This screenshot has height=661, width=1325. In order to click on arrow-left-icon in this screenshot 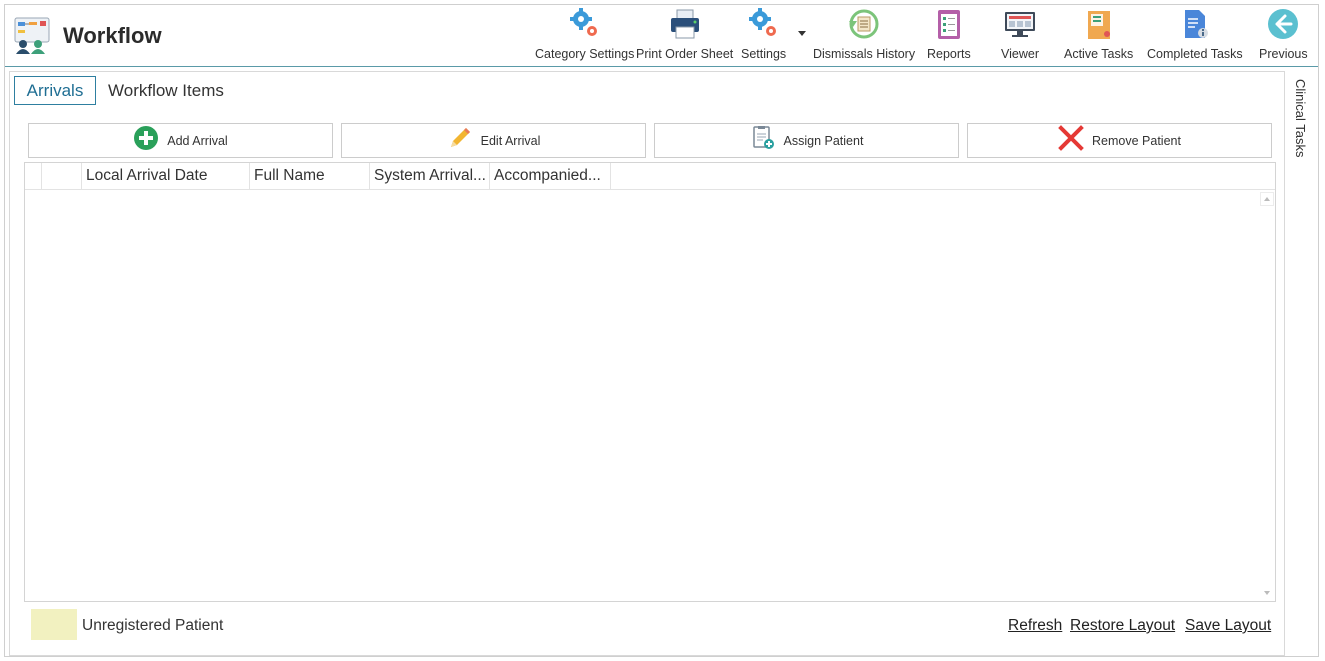, I will do `click(1283, 24)`.